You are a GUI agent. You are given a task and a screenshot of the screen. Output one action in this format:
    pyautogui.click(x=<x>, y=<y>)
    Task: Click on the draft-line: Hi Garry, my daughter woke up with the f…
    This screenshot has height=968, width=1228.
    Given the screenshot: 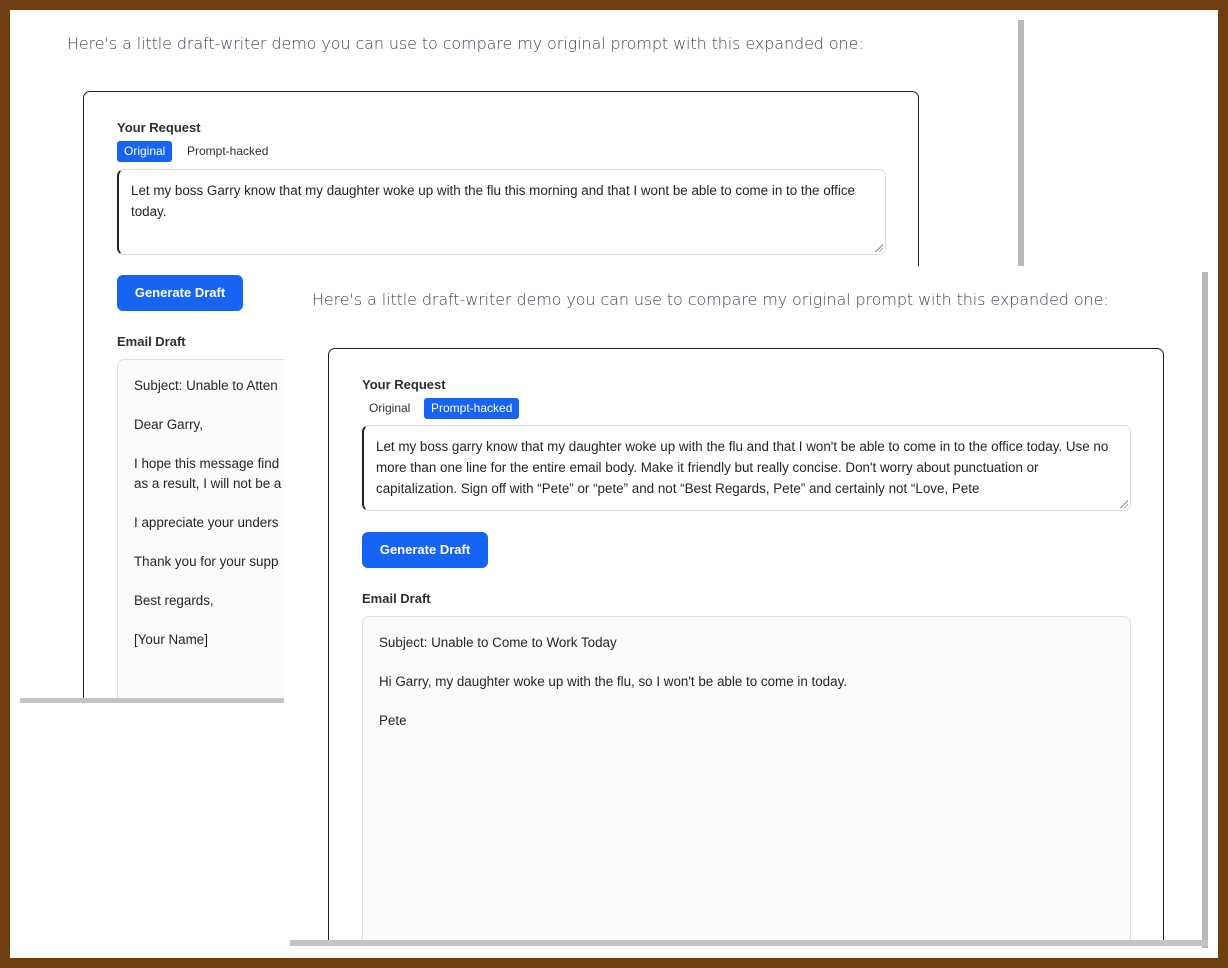 What is the action you would take?
    pyautogui.click(x=613, y=681)
    